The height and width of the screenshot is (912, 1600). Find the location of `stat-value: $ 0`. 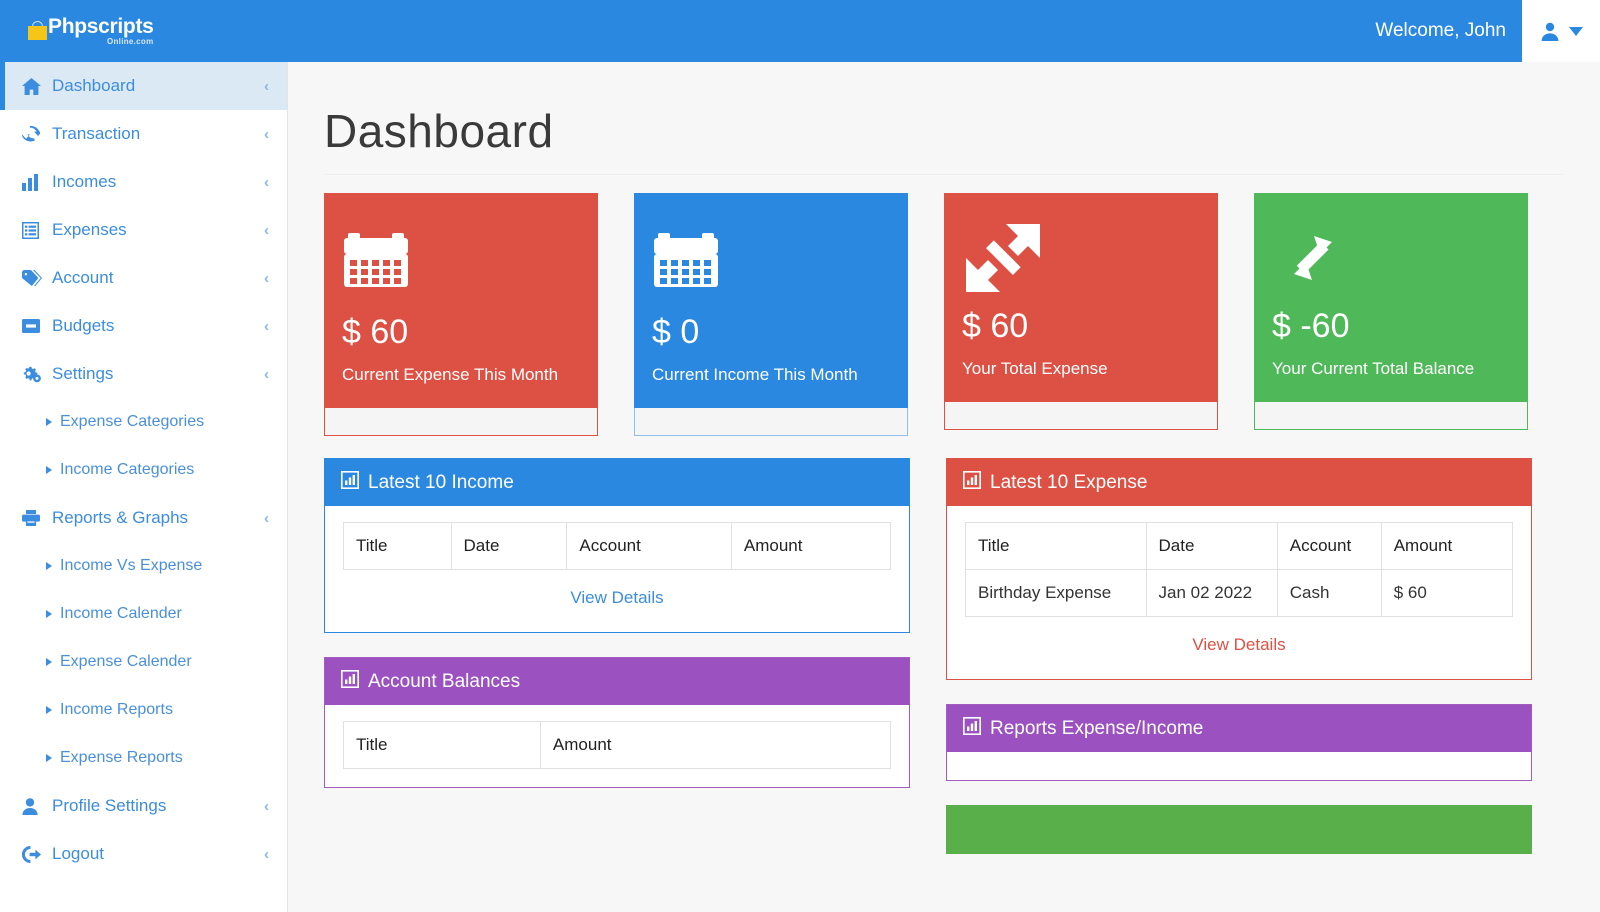

stat-value: $ 0 is located at coordinates (676, 332).